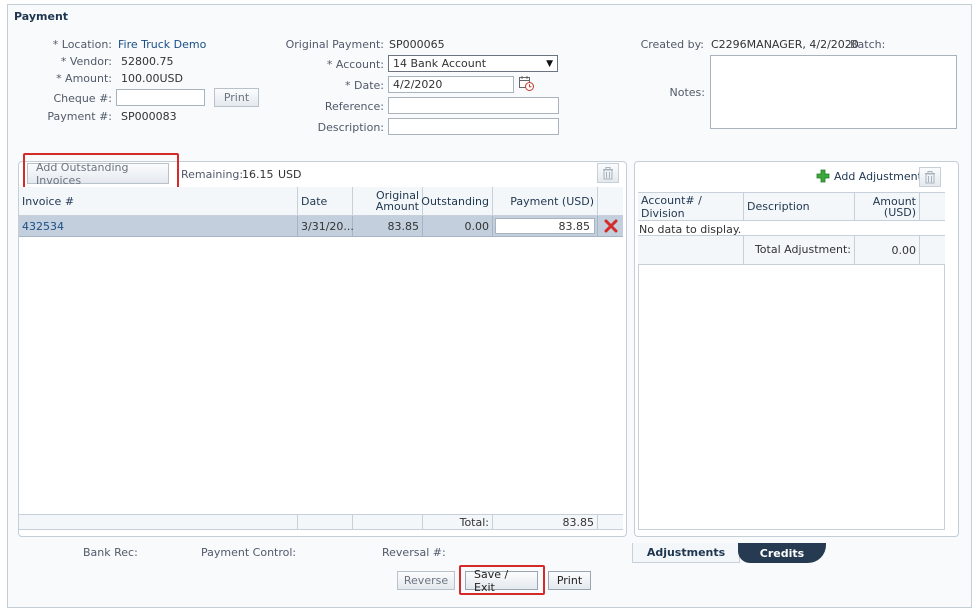  What do you see at coordinates (610, 226) in the screenshot?
I see `delete-row-icon` at bounding box center [610, 226].